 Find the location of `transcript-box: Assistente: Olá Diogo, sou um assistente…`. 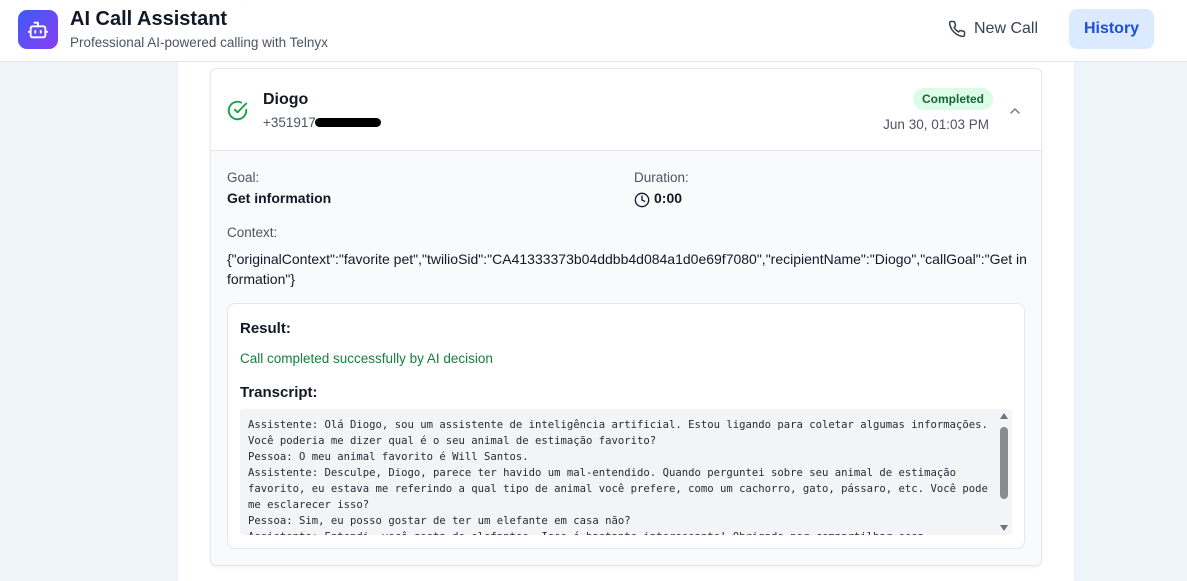

transcript-box: Assistente: Olá Diogo, sou um assistente… is located at coordinates (626, 472).